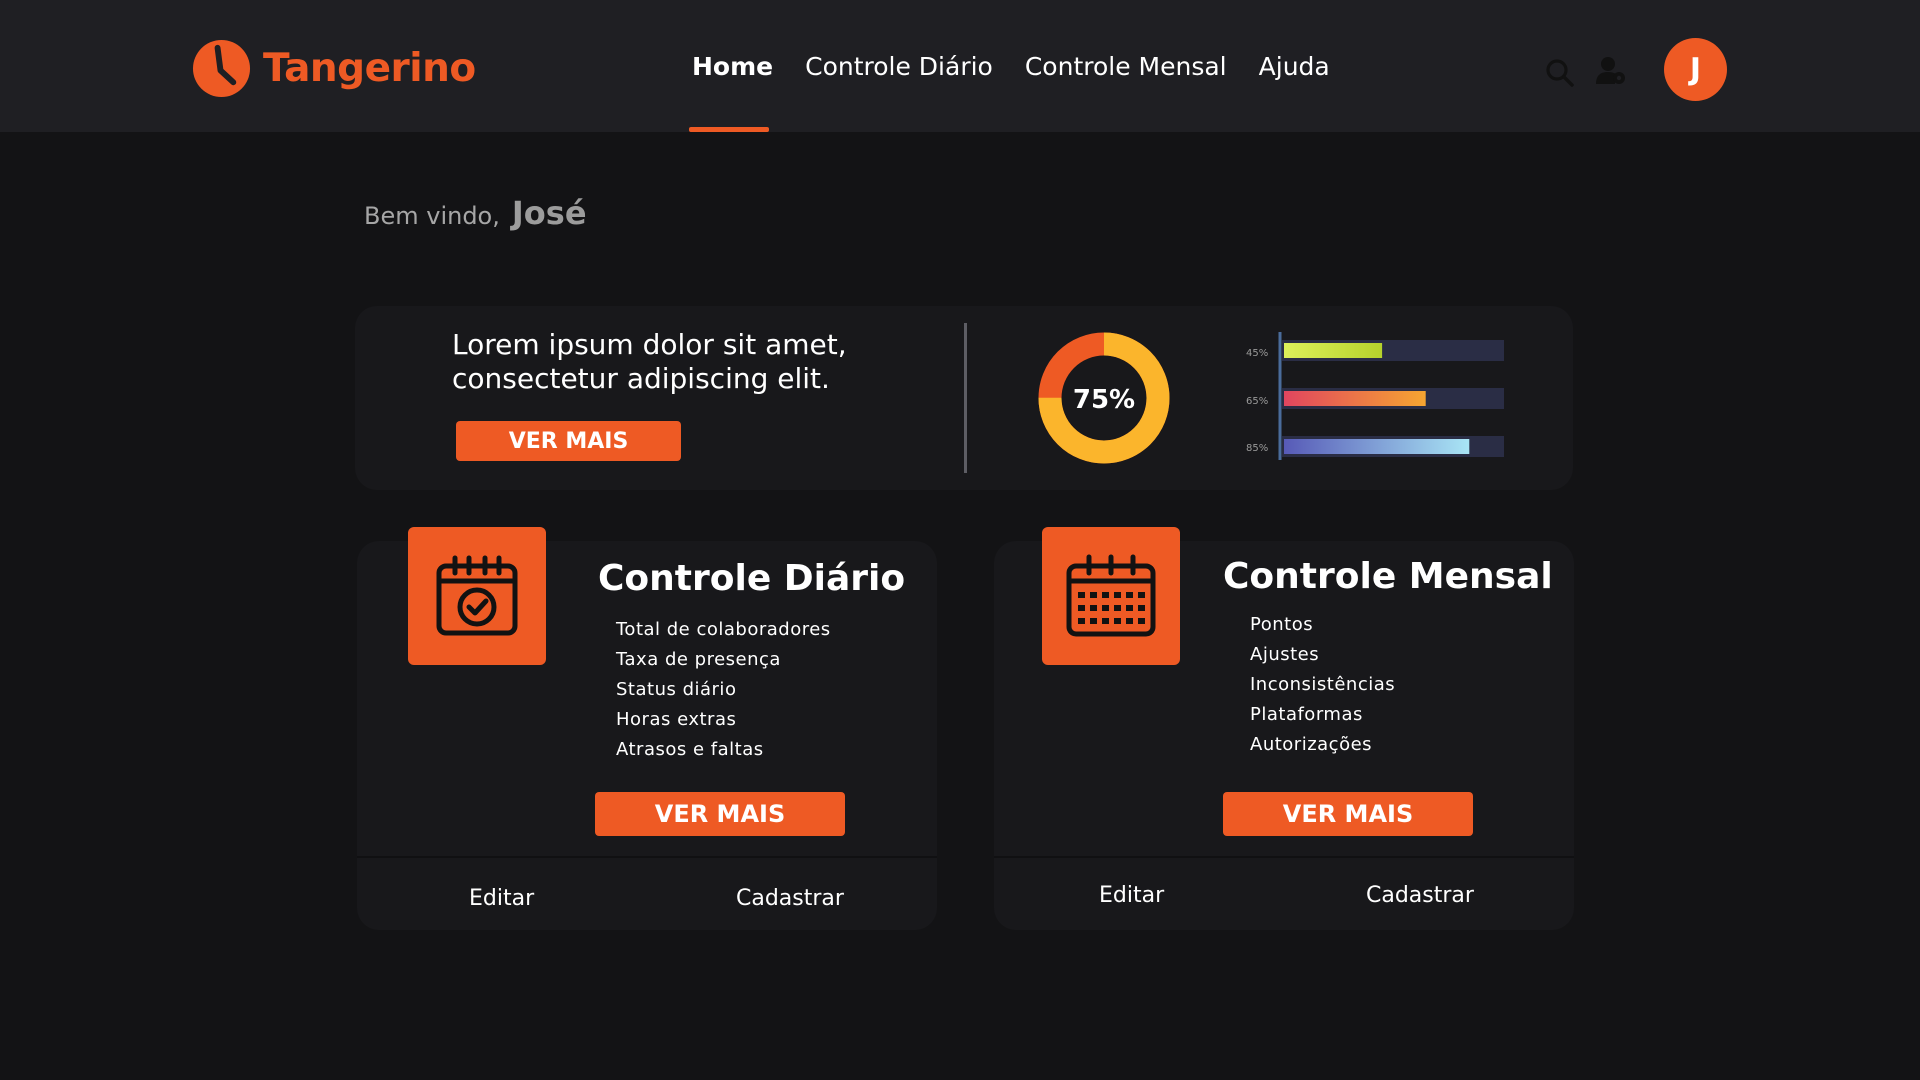 This screenshot has height=1080, width=1920. Describe the element at coordinates (1294, 66) in the screenshot. I see `nav-ajuda: Ajuda` at that location.